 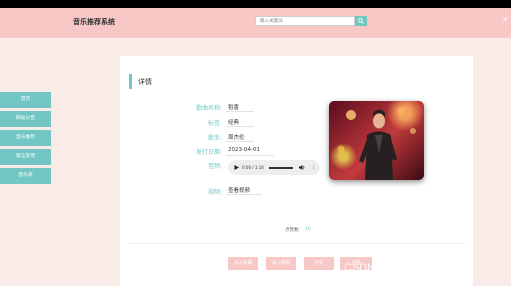 What do you see at coordinates (236, 138) in the screenshot?
I see `singer-value: 周杰伦` at bounding box center [236, 138].